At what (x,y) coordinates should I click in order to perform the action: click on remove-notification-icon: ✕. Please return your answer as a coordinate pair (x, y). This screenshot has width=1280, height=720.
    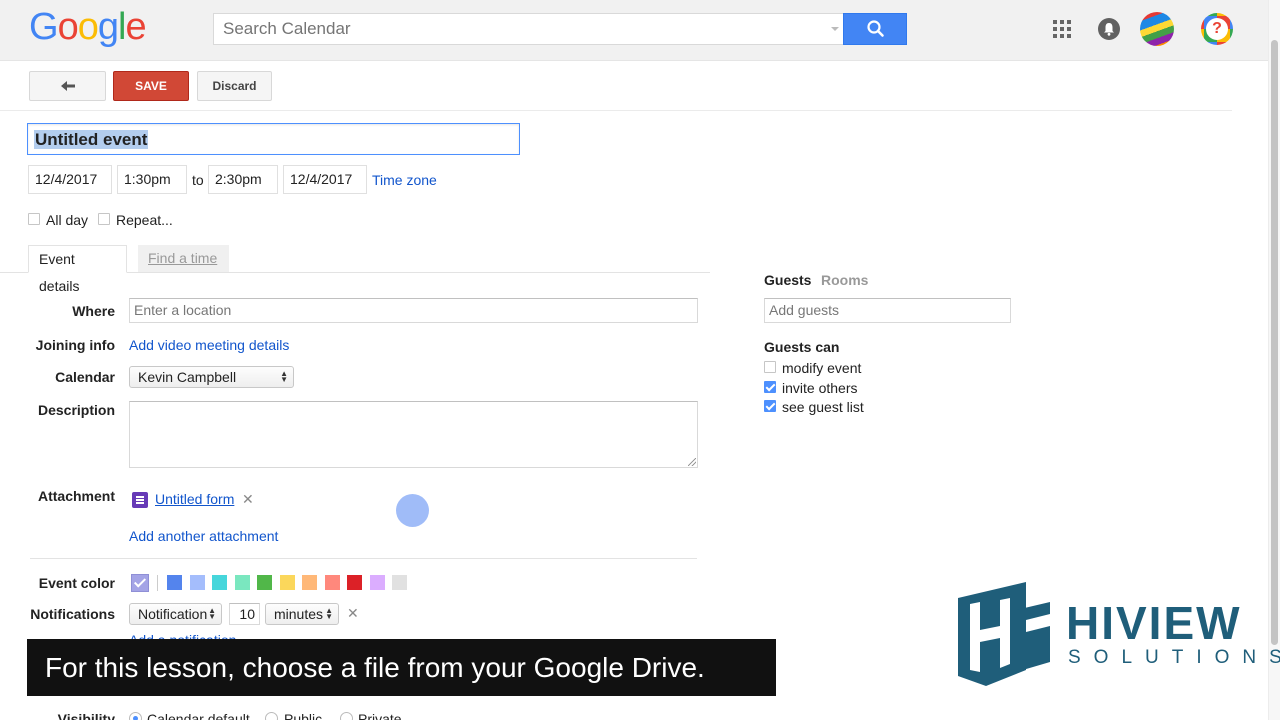
    Looking at the image, I should click on (353, 613).